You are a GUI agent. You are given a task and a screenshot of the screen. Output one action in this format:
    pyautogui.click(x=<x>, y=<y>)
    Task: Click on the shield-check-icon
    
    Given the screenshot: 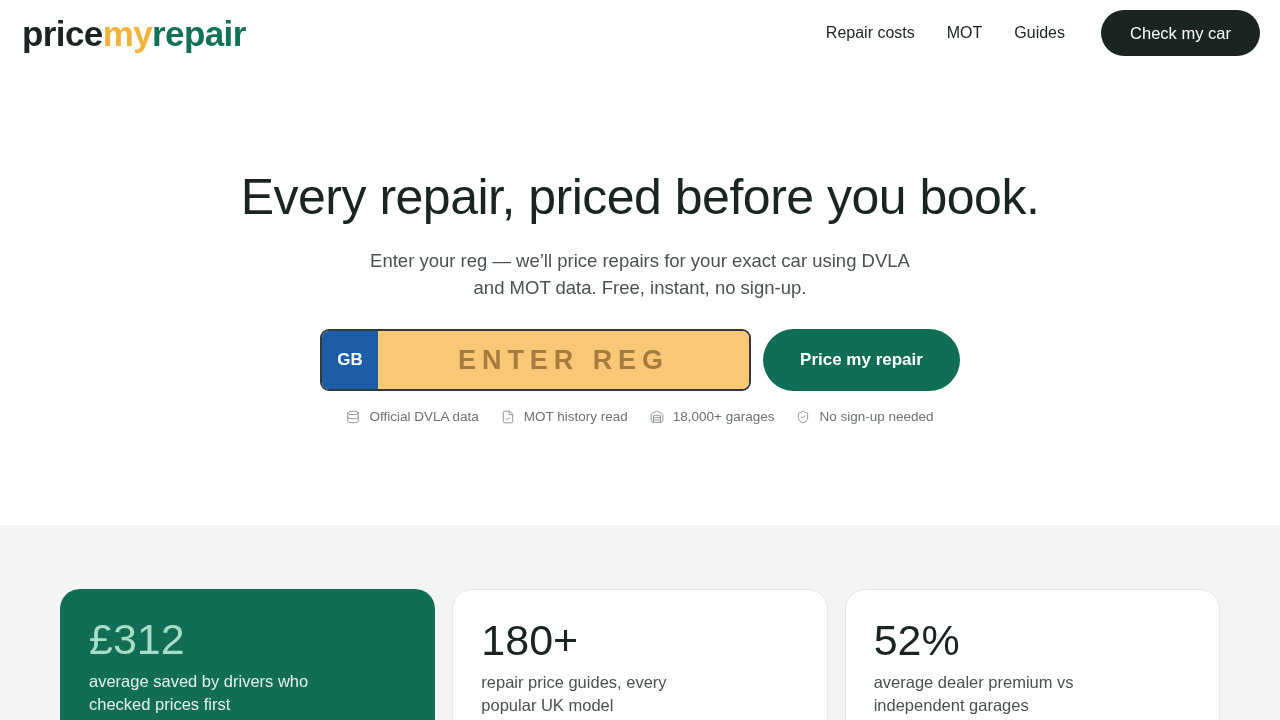 What is the action you would take?
    pyautogui.click(x=803, y=417)
    